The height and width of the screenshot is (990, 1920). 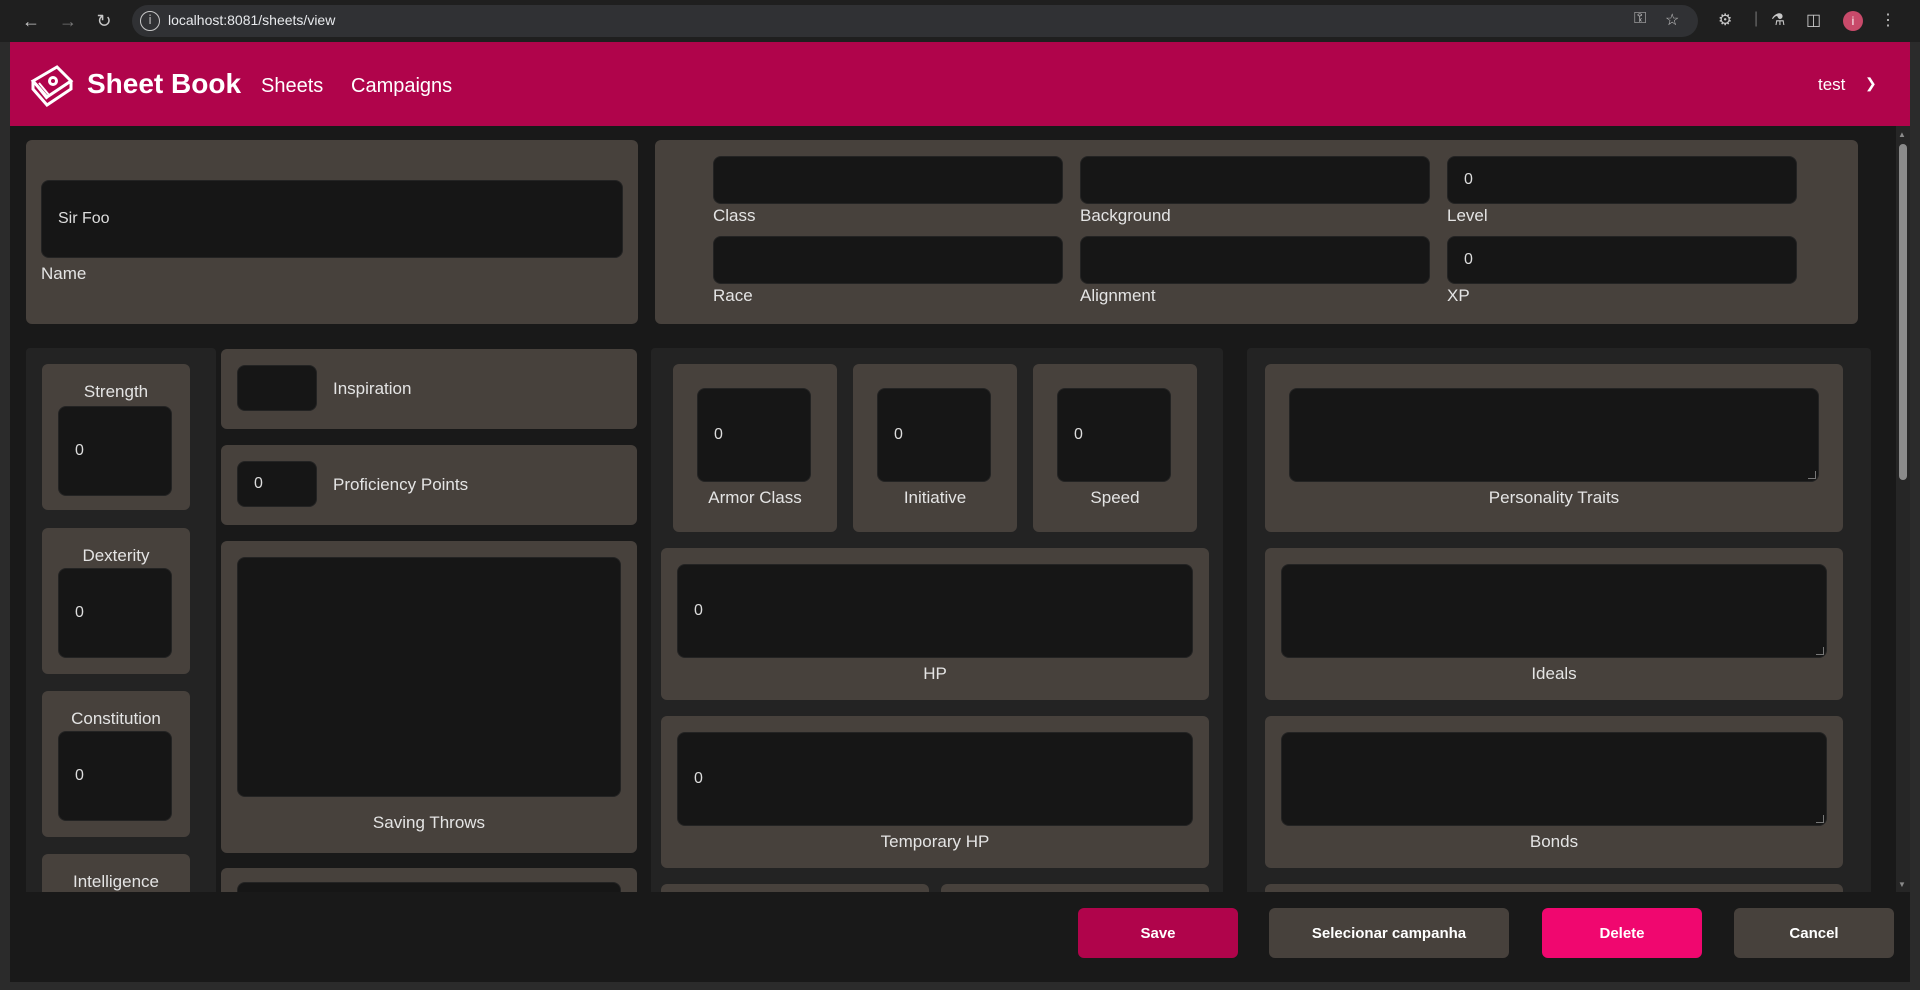 I want to click on saving-throws-label: Saving Throws, so click(x=429, y=822).